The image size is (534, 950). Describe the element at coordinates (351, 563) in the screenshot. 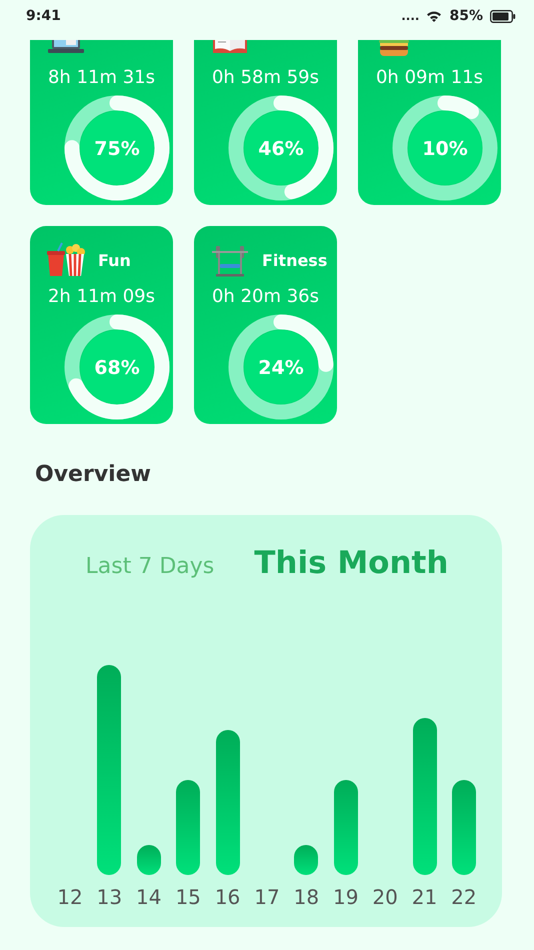

I see `period-tab: This Month` at that location.